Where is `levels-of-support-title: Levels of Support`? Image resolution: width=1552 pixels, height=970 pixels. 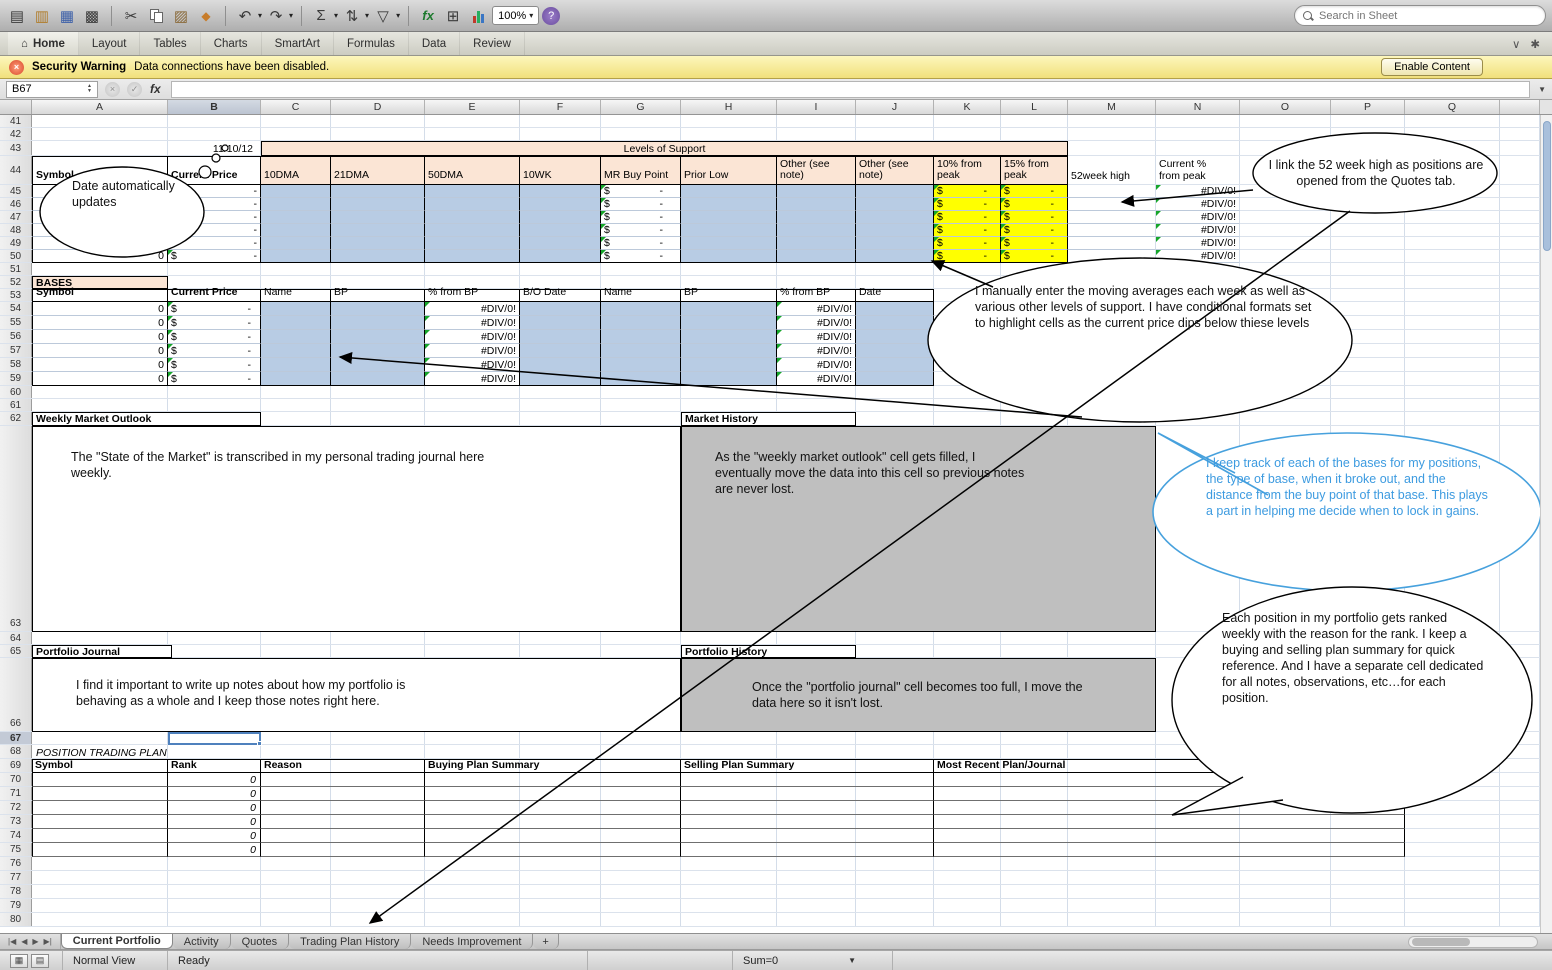 levels-of-support-title: Levels of Support is located at coordinates (664, 148).